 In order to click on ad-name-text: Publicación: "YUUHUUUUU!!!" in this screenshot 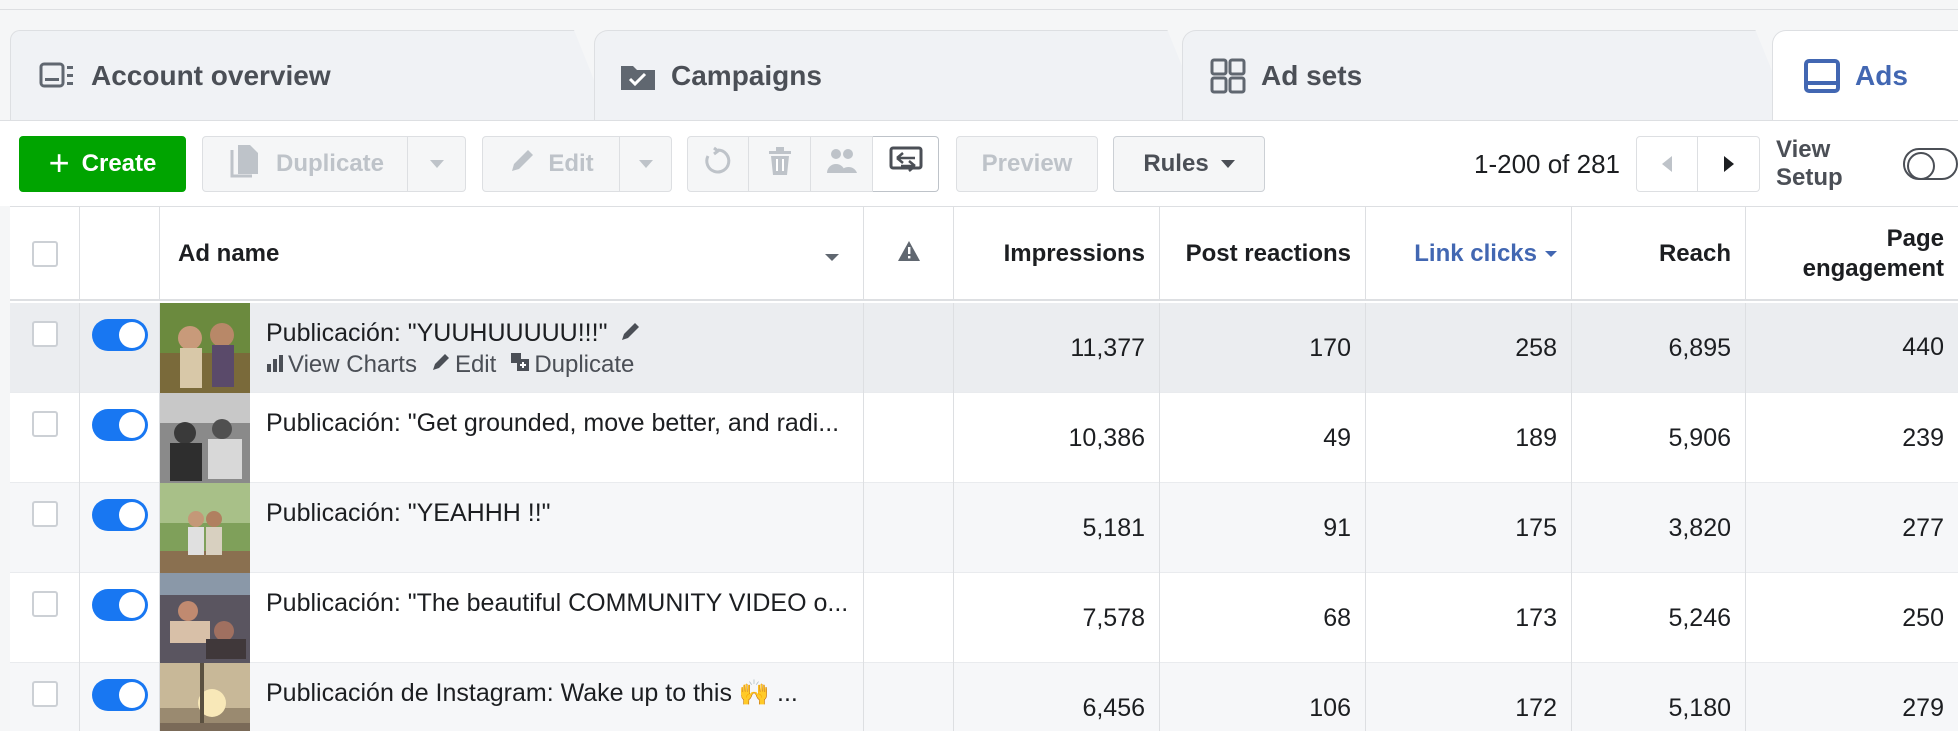, I will do `click(561, 334)`.